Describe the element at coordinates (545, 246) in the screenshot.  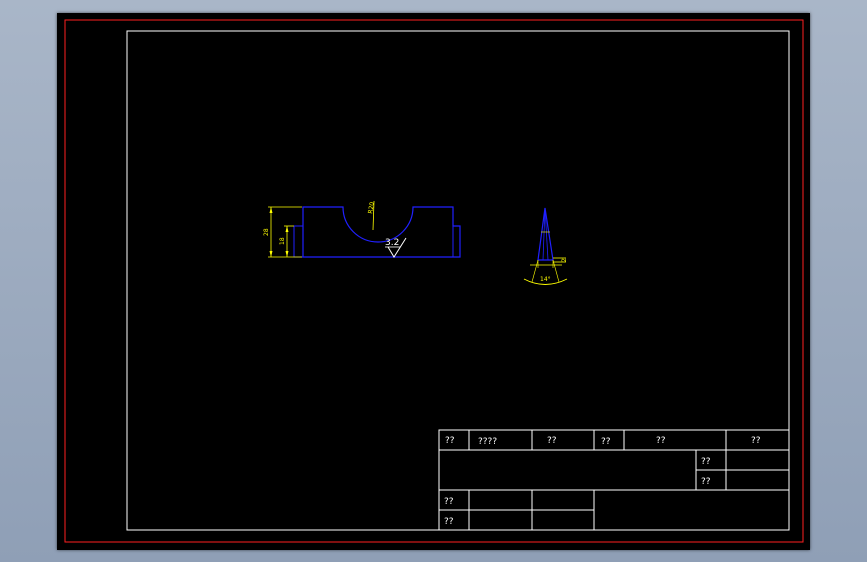
I see `side-view: 2 14°` at that location.